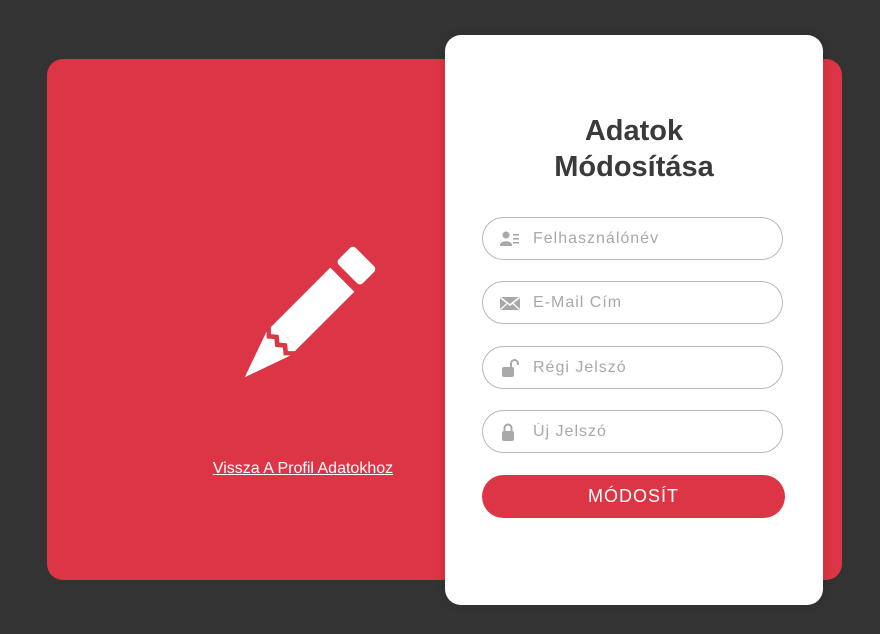 The width and height of the screenshot is (880, 634). What do you see at coordinates (650, 238) in the screenshot?
I see `username-input` at bounding box center [650, 238].